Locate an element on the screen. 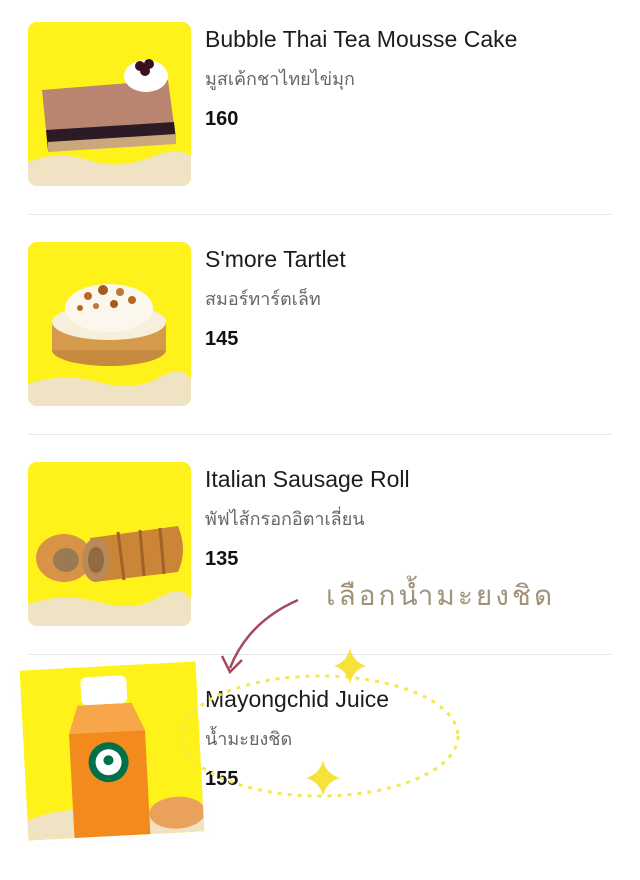 The height and width of the screenshot is (880, 640). item-price: 145 is located at coordinates (222, 339).